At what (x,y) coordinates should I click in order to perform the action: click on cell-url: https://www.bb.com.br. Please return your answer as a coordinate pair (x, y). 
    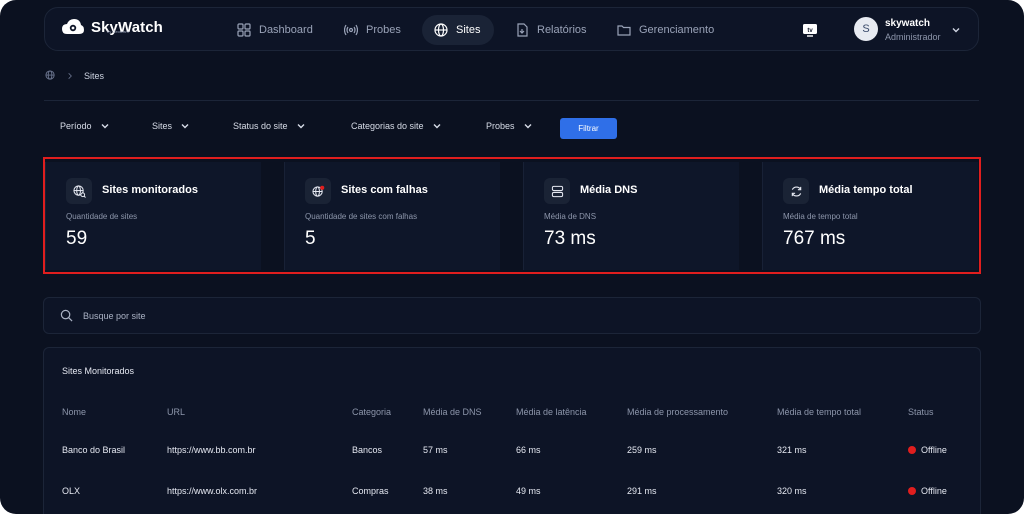
    Looking at the image, I should click on (211, 450).